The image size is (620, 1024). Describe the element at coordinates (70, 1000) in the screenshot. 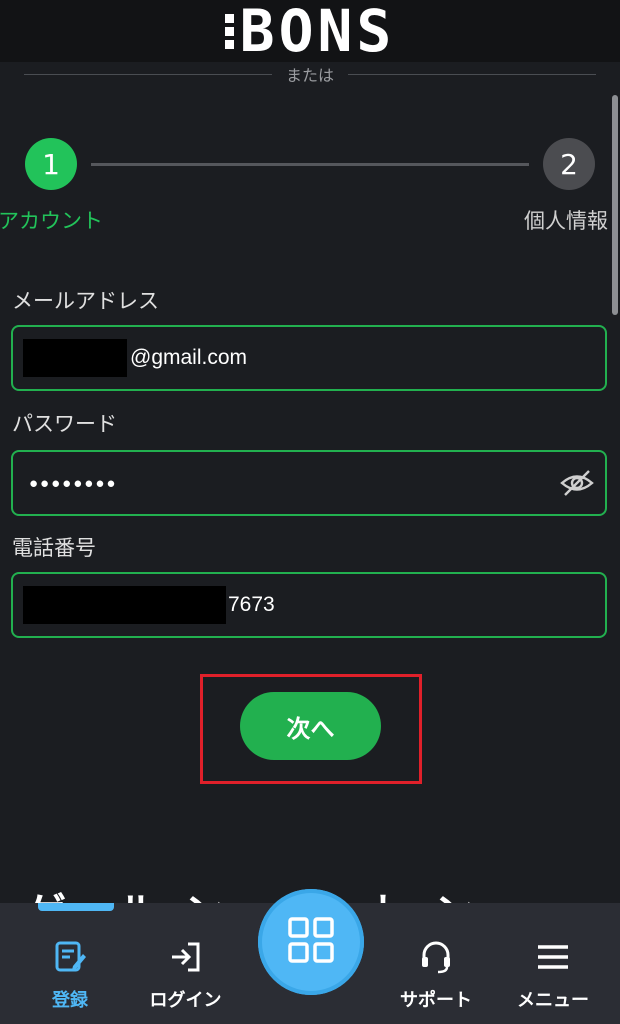

I see `nav-label-register: 登録` at that location.